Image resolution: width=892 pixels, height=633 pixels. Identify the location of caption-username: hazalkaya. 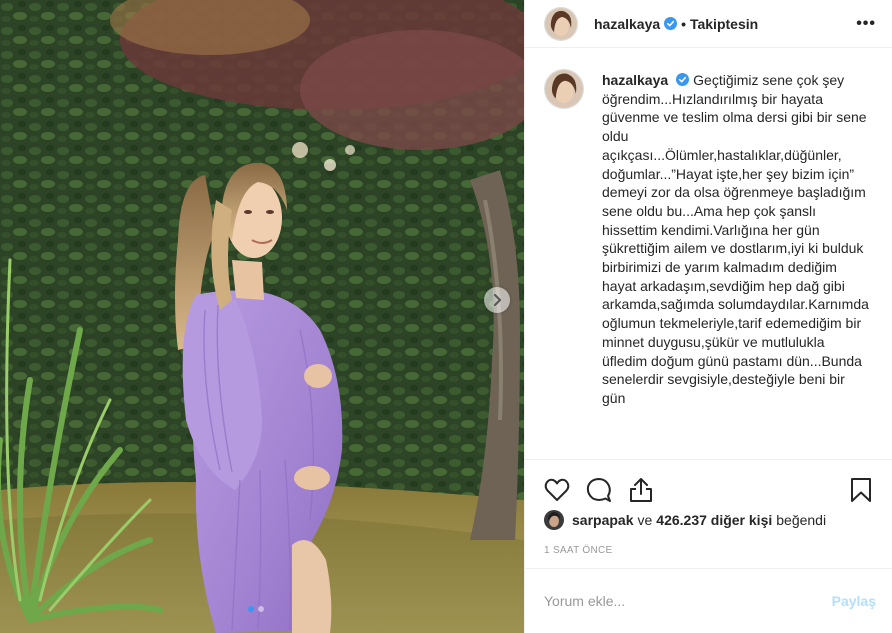
(635, 80).